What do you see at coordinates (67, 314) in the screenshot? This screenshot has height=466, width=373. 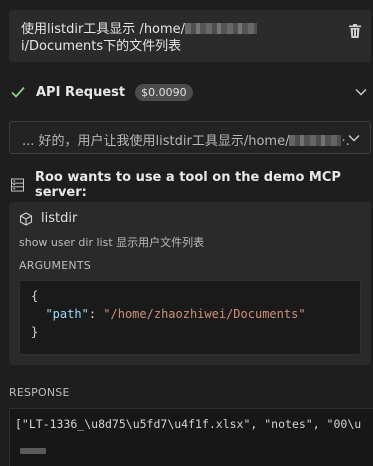 I see `json-key: "path"` at bounding box center [67, 314].